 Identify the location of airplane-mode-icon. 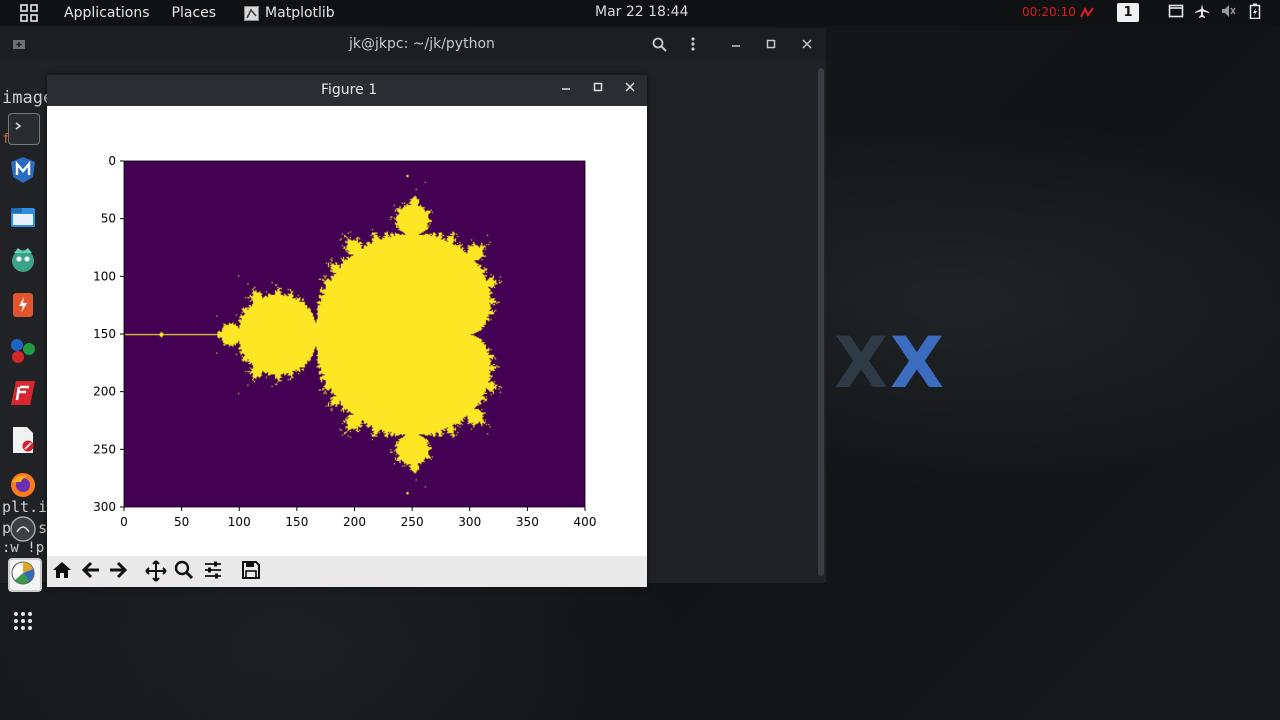
(1202, 11).